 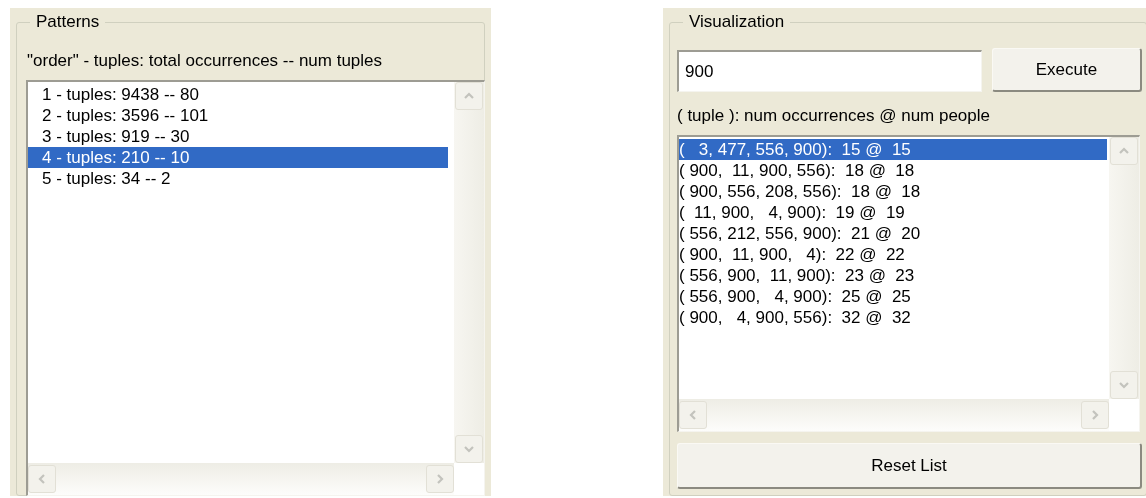 I want to click on list-item: 4 - tuples: 210 -- 10, so click(x=238, y=157).